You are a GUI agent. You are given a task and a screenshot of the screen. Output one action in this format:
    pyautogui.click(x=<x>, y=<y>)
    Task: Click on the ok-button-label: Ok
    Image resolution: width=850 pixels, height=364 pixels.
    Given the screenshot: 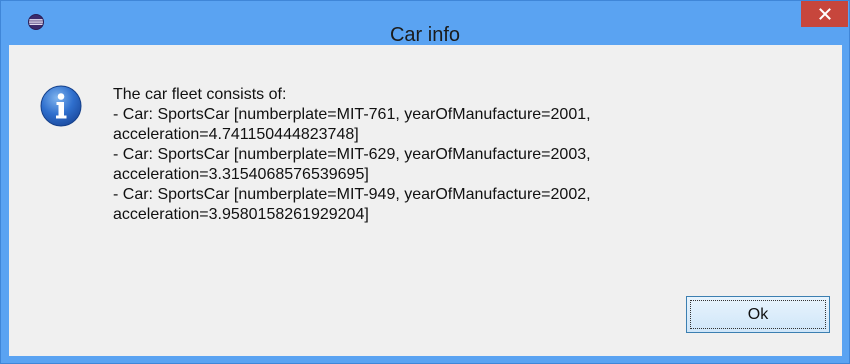 What is the action you would take?
    pyautogui.click(x=758, y=314)
    